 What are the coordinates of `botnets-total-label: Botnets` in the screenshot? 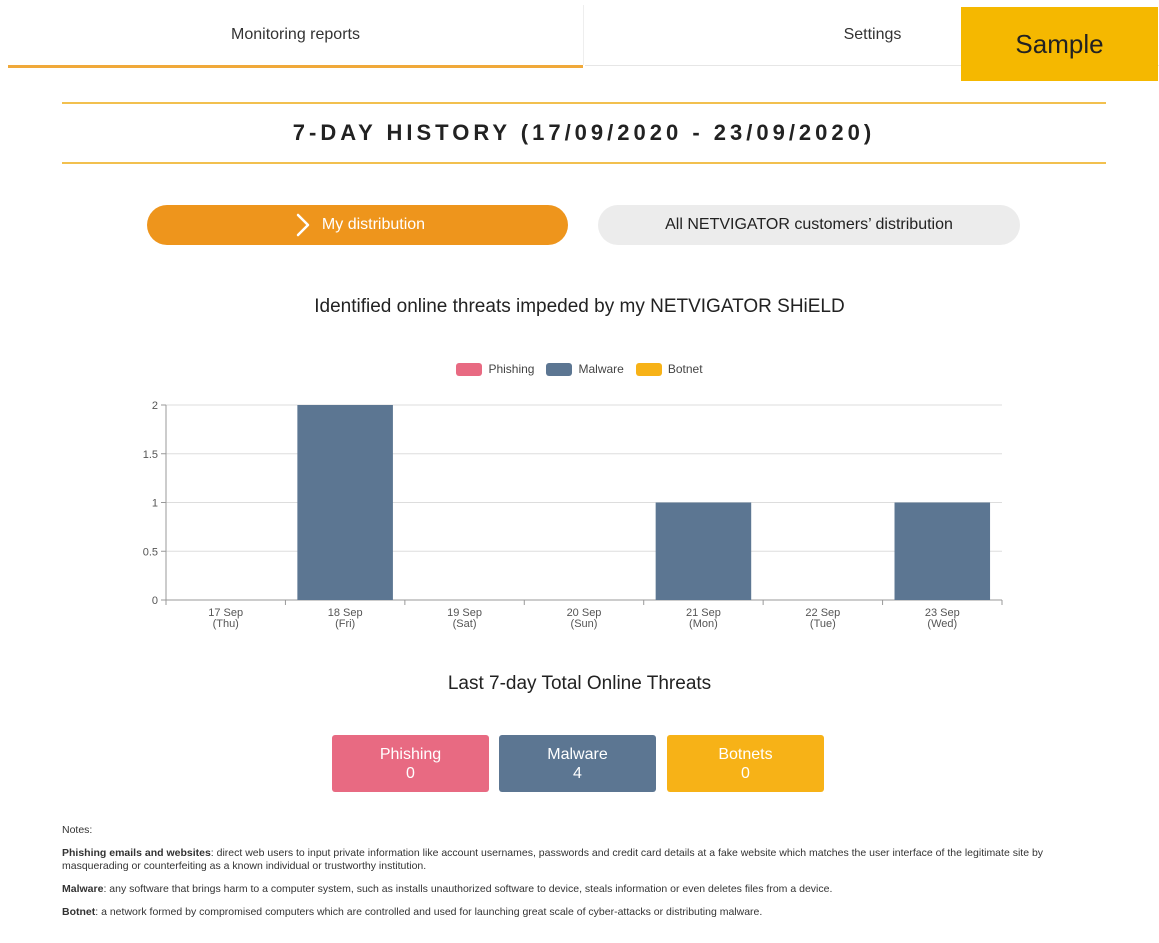 It's located at (745, 754).